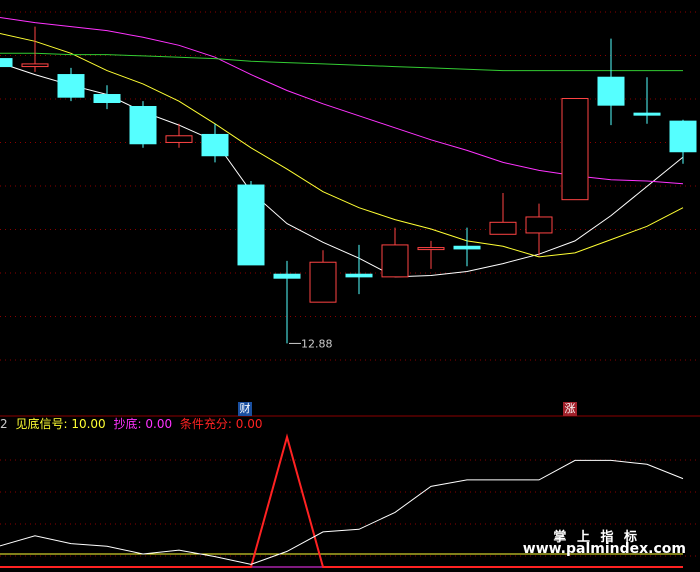 The width and height of the screenshot is (700, 572). Describe the element at coordinates (570, 409) in the screenshot. I see `badge-rise: 涨` at that location.